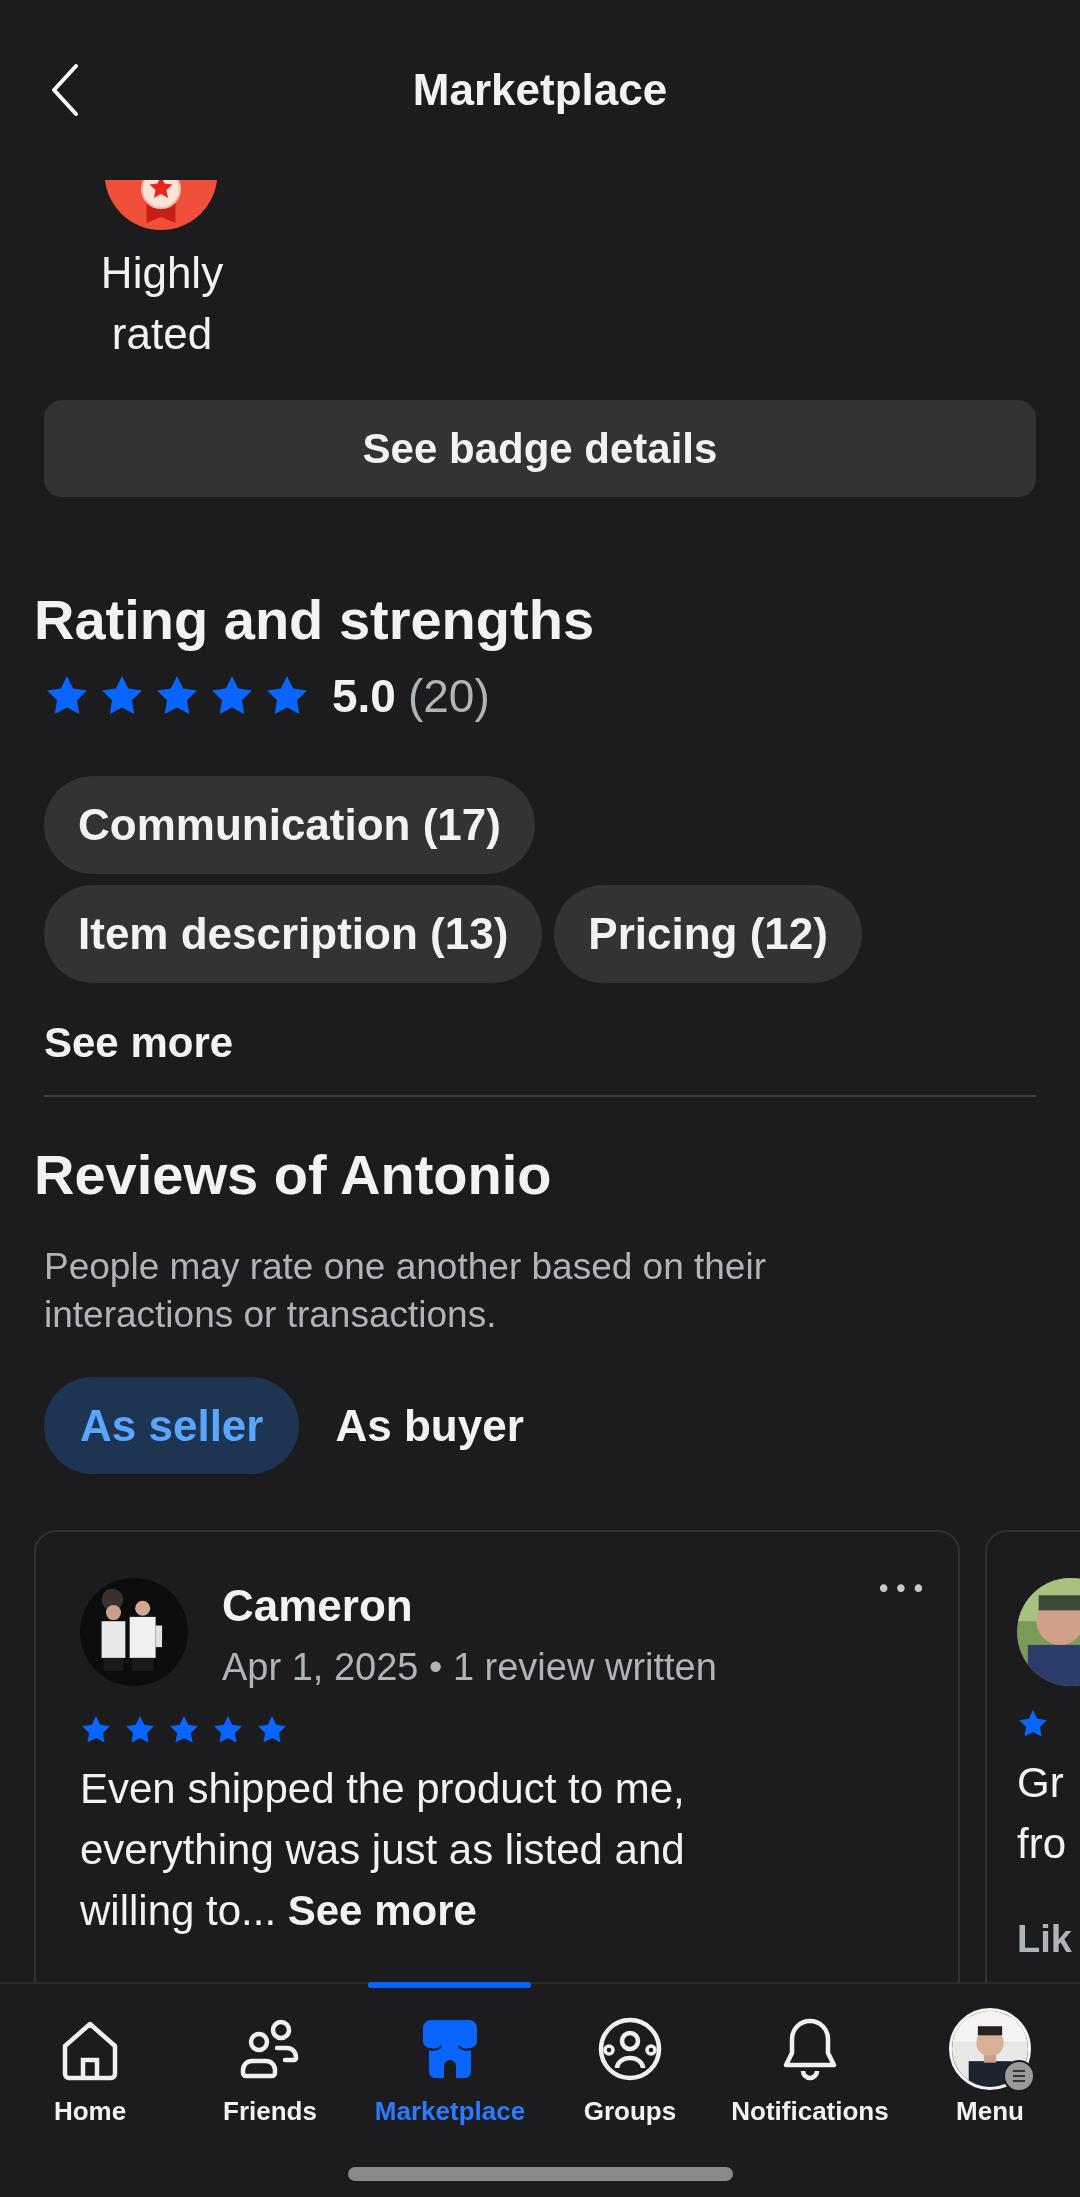 Image resolution: width=1080 pixels, height=2197 pixels. I want to click on strength-chip: Item description (13), so click(293, 934).